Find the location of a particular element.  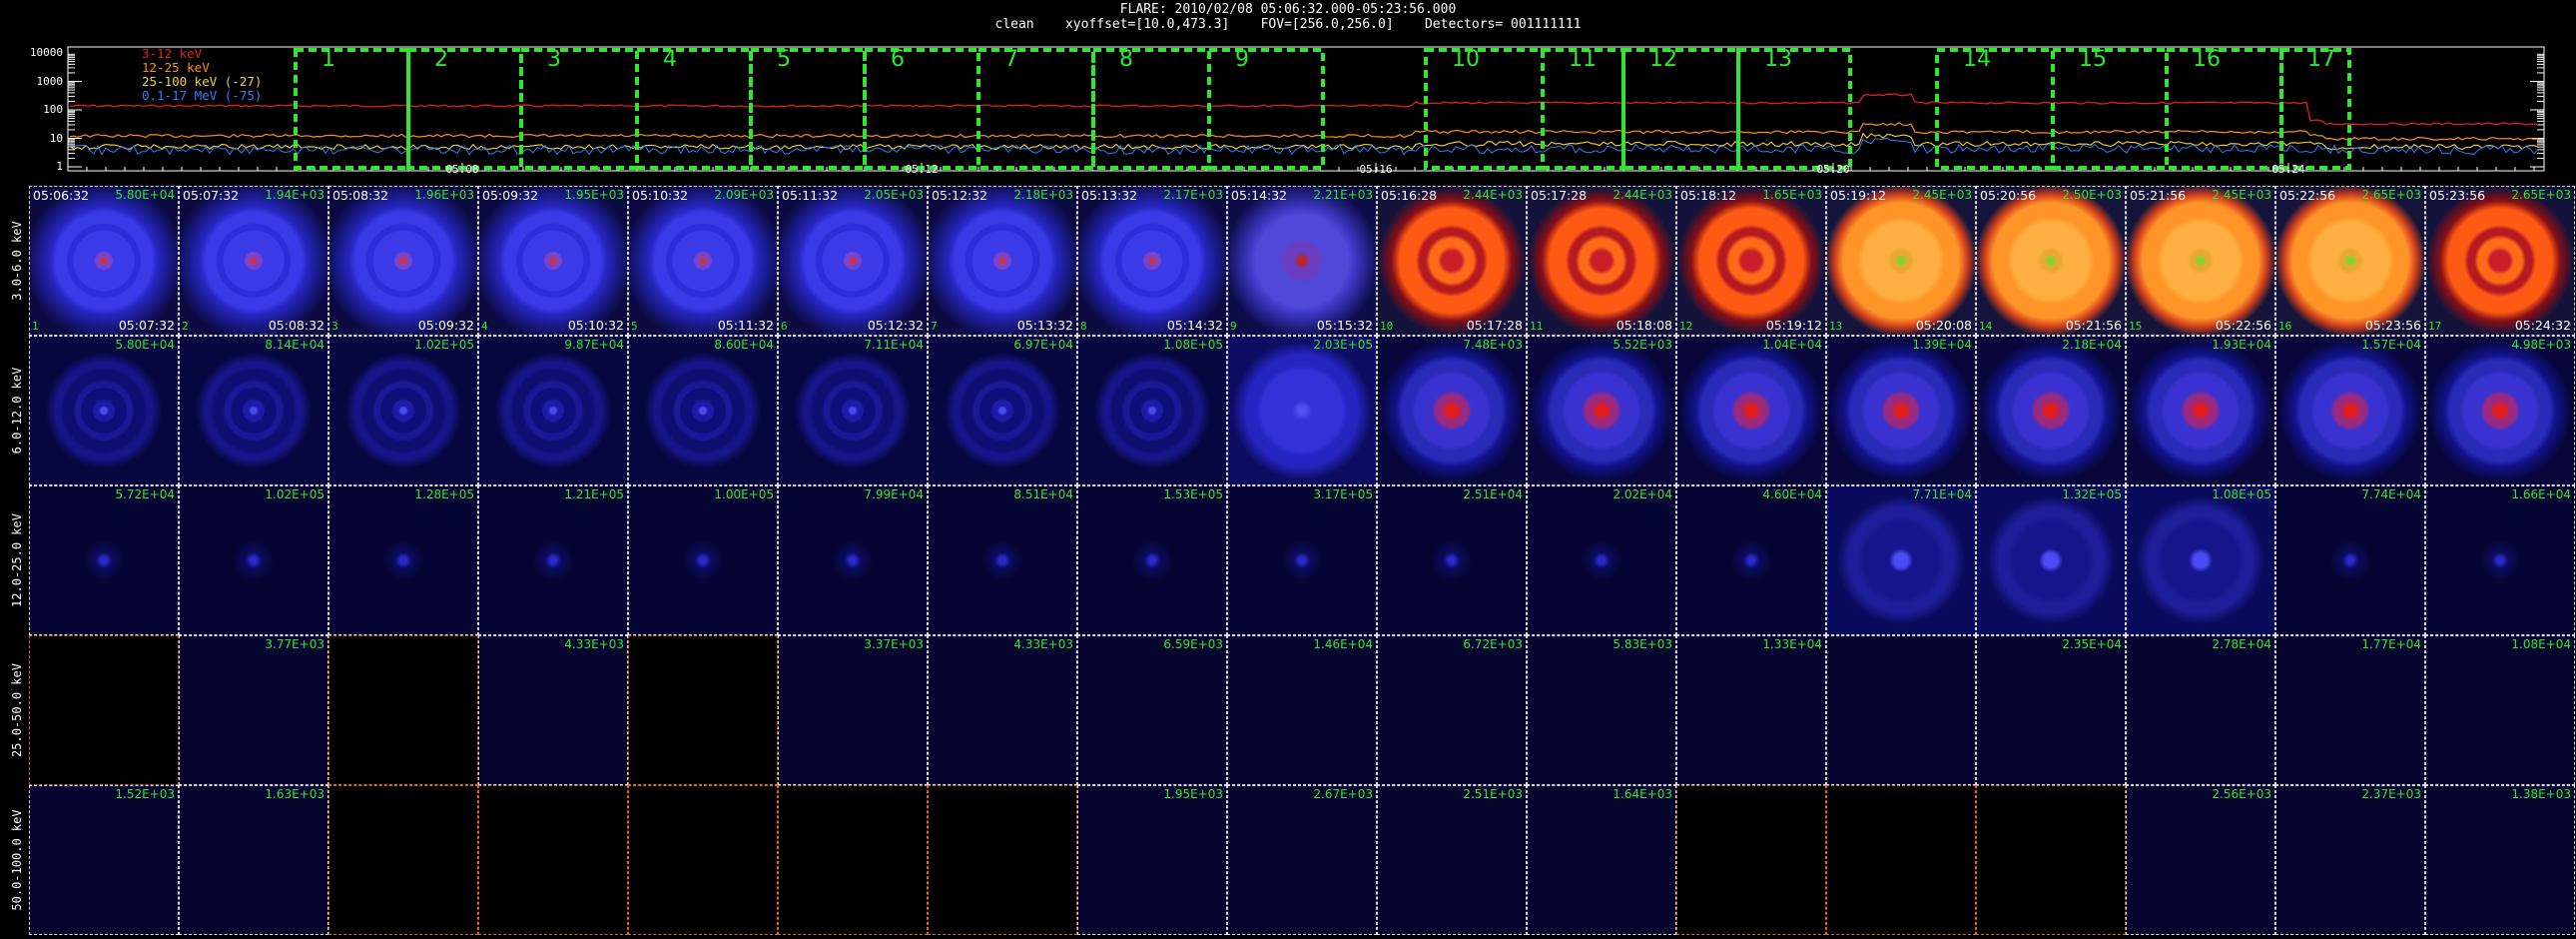

image-cell: 2.44E+03 05:17:28 05:18:08 11 is located at coordinates (1601, 261).